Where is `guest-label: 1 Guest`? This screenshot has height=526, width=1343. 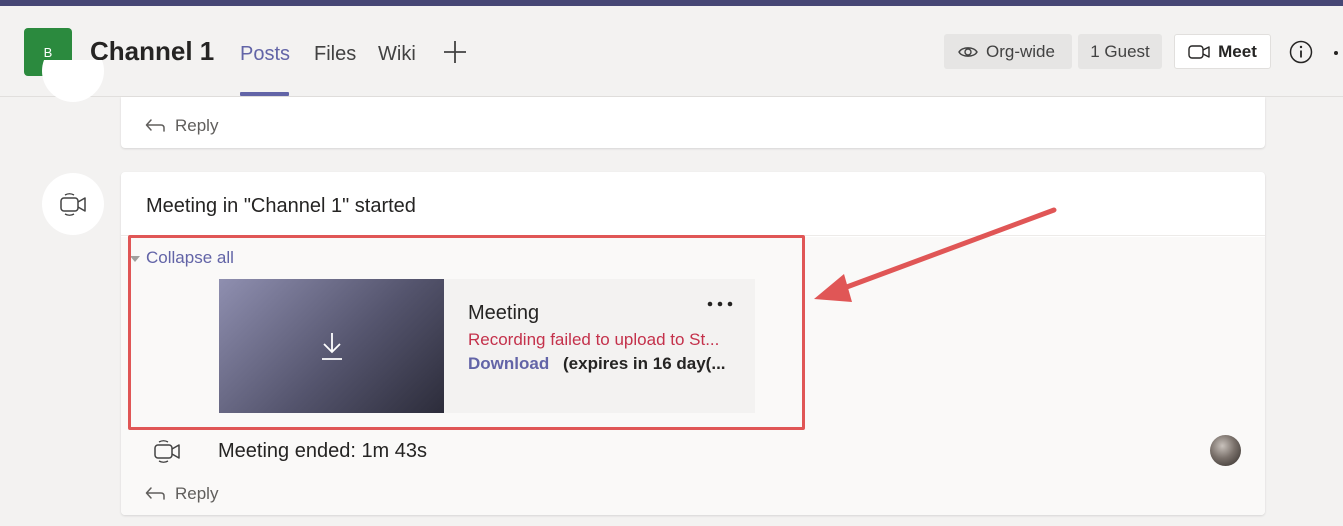
guest-label: 1 Guest is located at coordinates (1120, 51).